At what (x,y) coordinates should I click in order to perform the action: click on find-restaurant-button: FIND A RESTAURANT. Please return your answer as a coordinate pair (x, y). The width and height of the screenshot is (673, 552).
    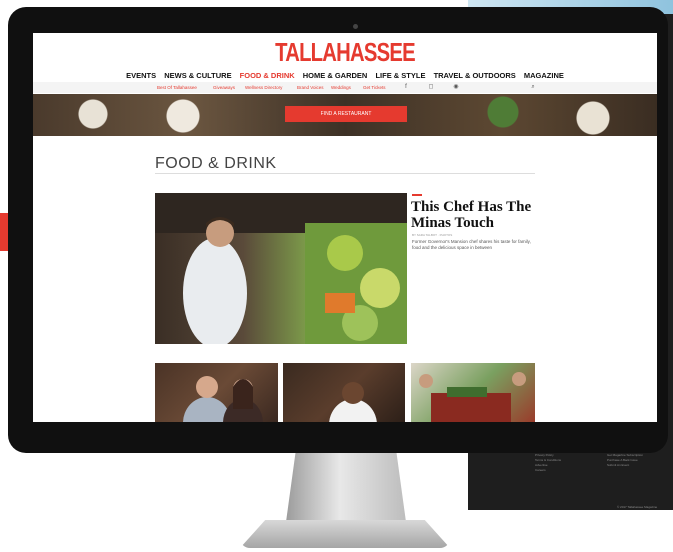
    Looking at the image, I should click on (346, 114).